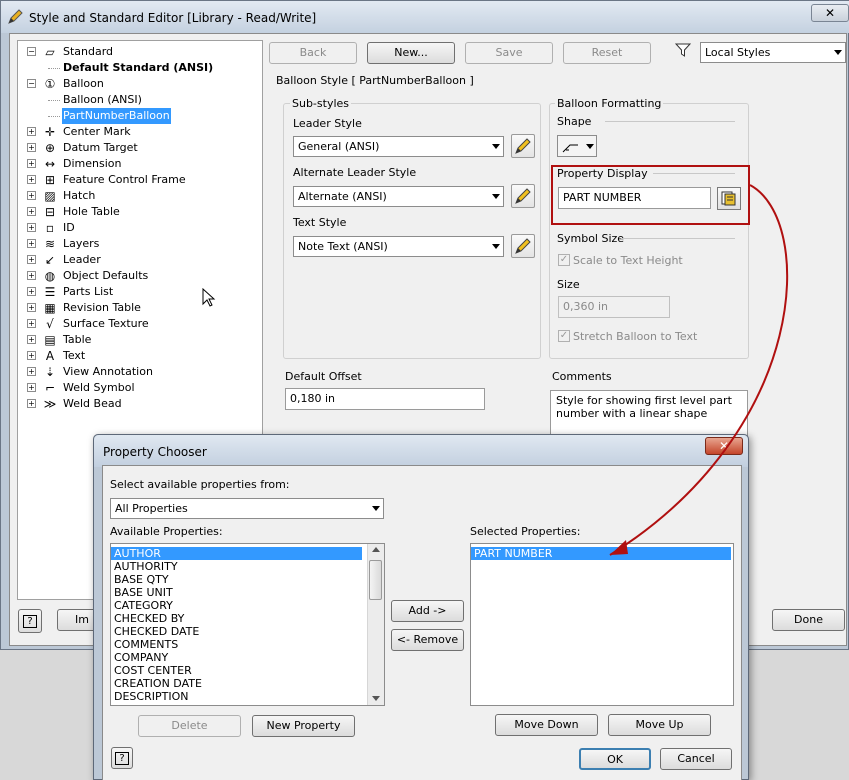 This screenshot has height=780, width=849. I want to click on tree-item: + A Text, so click(140, 356).